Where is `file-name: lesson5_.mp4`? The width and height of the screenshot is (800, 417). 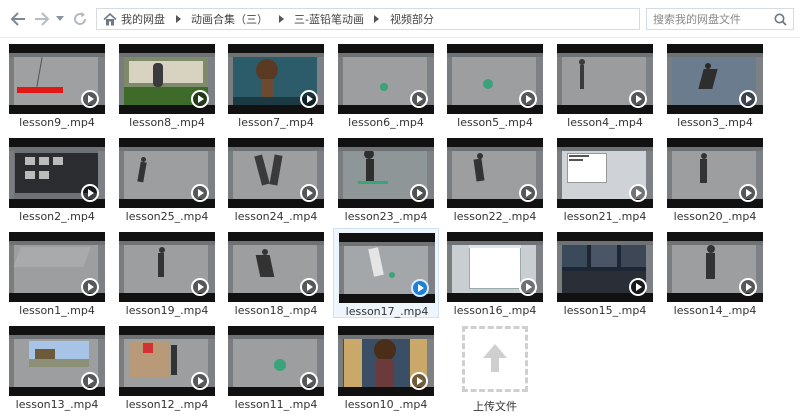 file-name: lesson5_.mp4 is located at coordinates (495, 122).